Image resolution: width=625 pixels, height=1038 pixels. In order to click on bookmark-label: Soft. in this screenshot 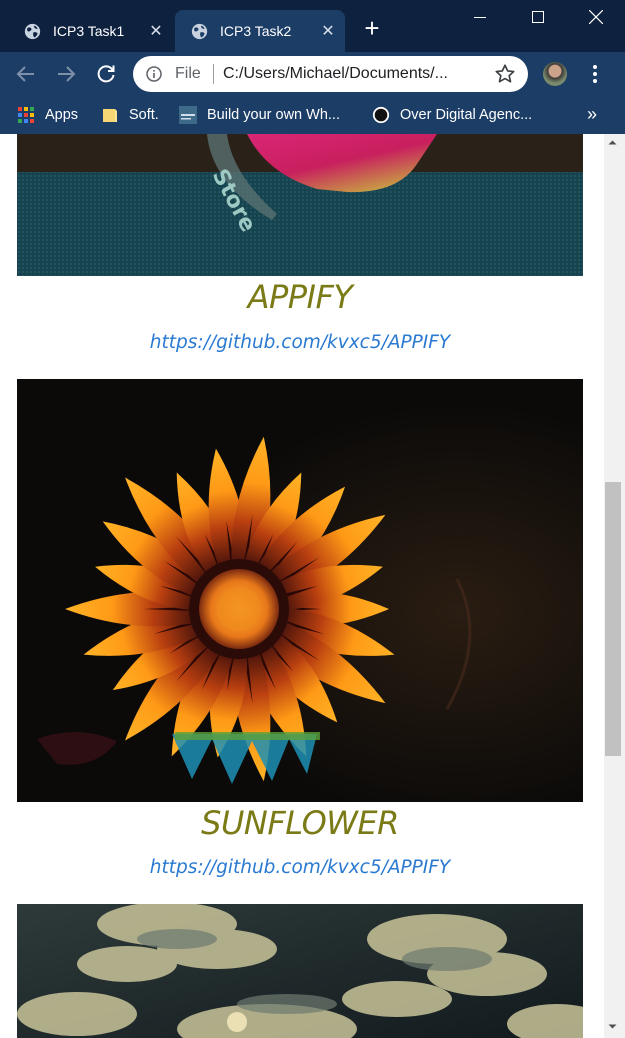, I will do `click(144, 115)`.